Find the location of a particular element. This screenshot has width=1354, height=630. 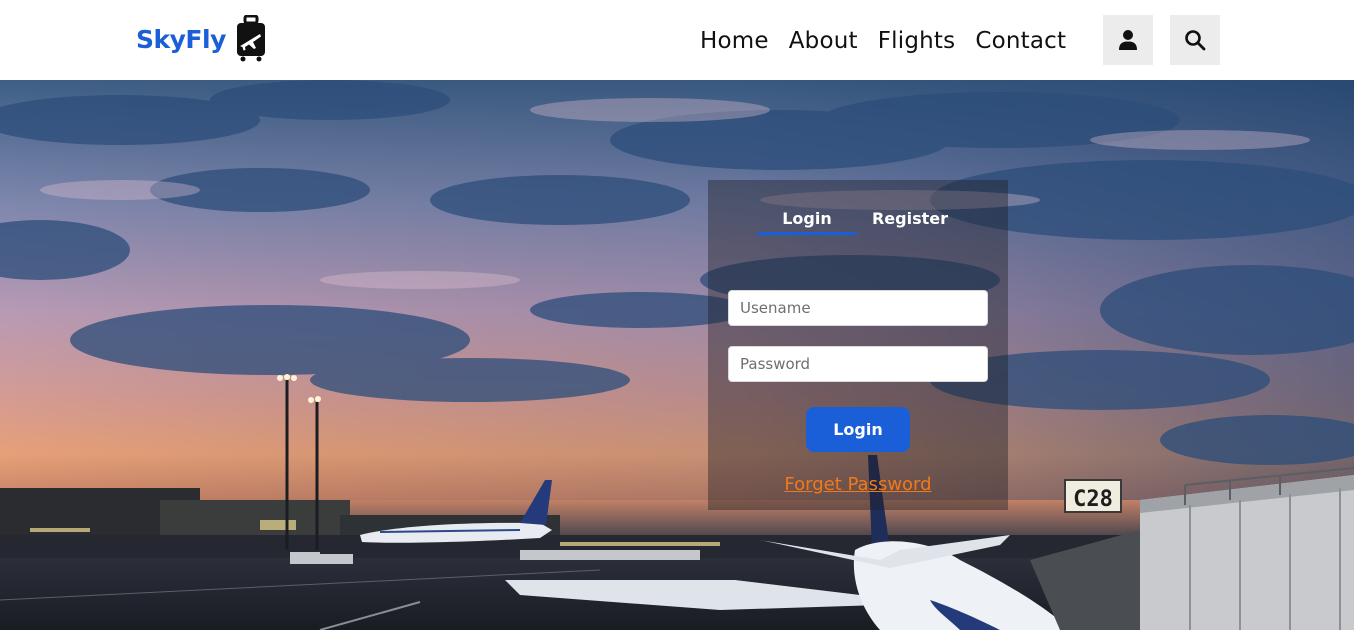

gate-sign: C28 is located at coordinates (1093, 496).